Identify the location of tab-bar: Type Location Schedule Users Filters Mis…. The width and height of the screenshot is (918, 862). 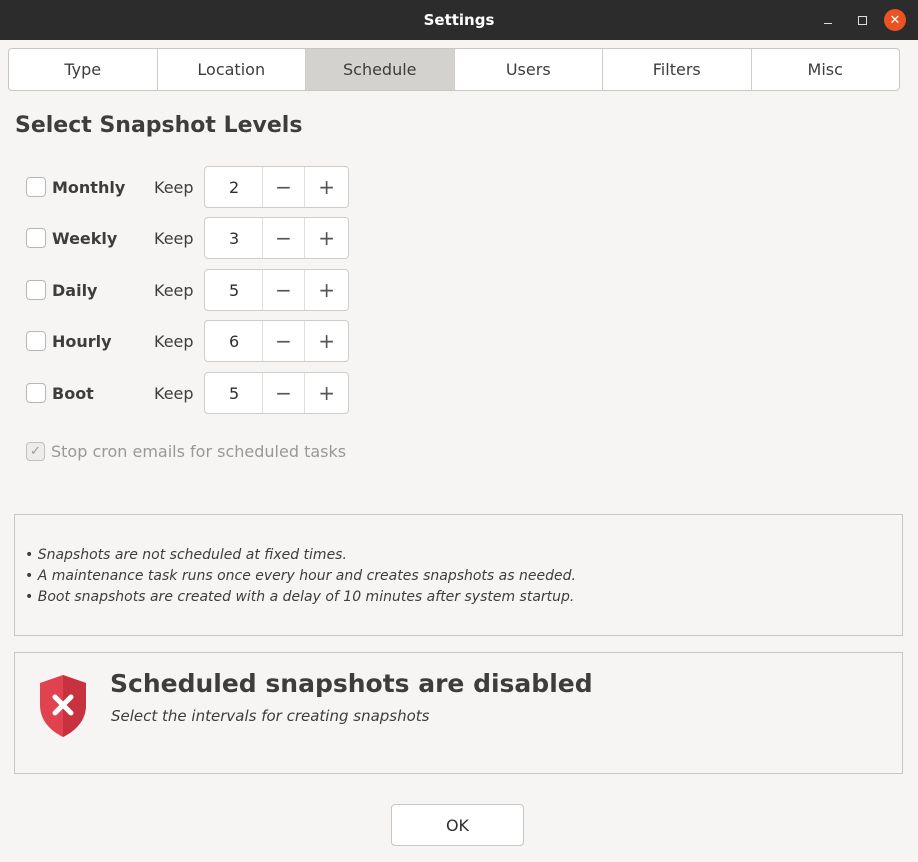
(454, 69).